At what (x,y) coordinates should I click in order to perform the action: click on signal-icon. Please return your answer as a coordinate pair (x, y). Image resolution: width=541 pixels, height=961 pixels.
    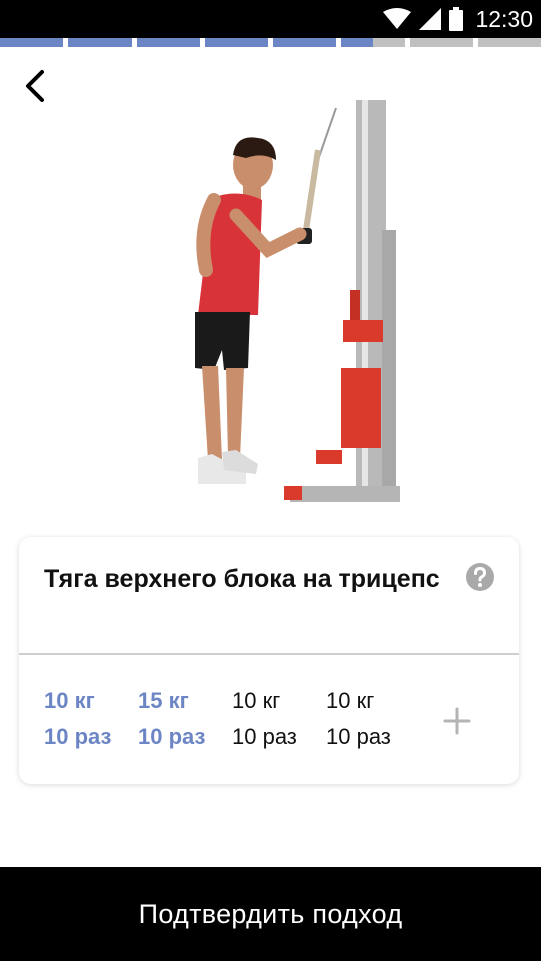
    Looking at the image, I should click on (430, 19).